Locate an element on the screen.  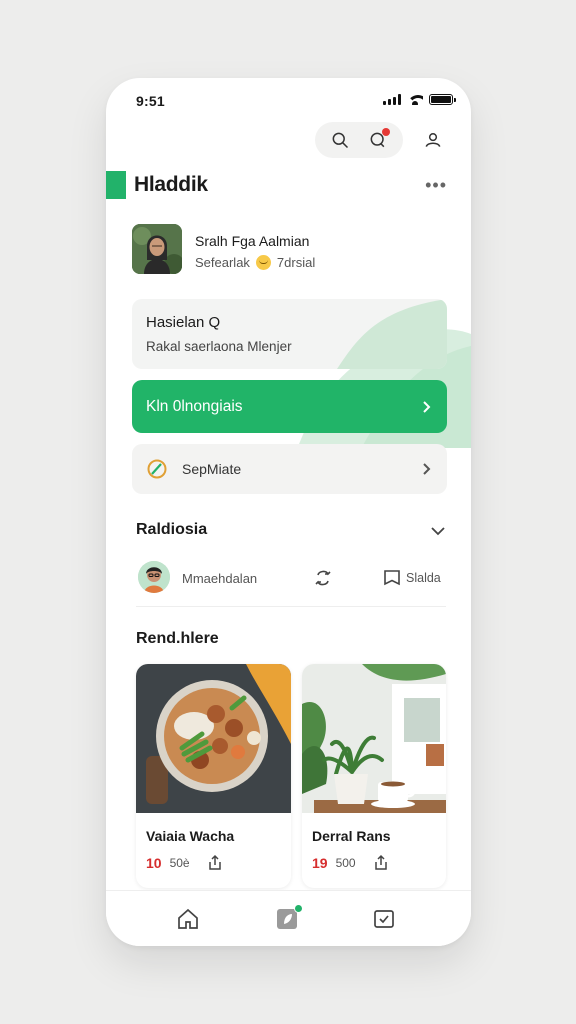
user-status: Sefearlak is located at coordinates (222, 262).